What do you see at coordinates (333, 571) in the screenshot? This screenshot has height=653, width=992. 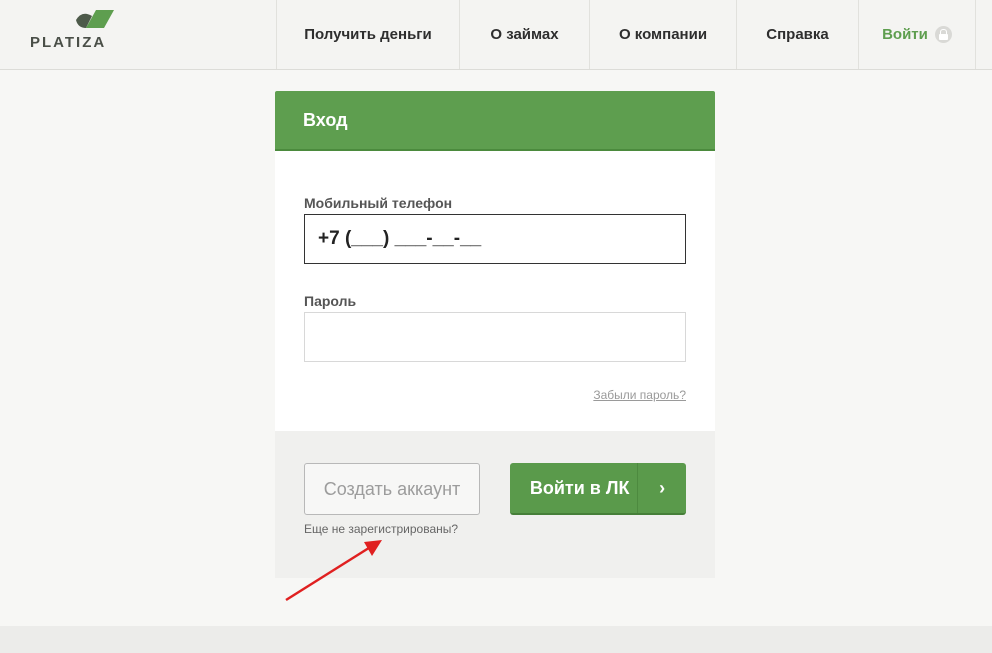 I see `annotation-arrow-icon` at bounding box center [333, 571].